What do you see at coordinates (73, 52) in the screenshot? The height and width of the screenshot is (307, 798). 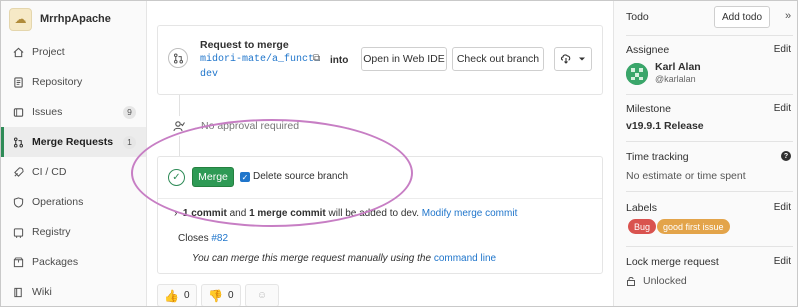 I see `sidebar-item-project: Project` at bounding box center [73, 52].